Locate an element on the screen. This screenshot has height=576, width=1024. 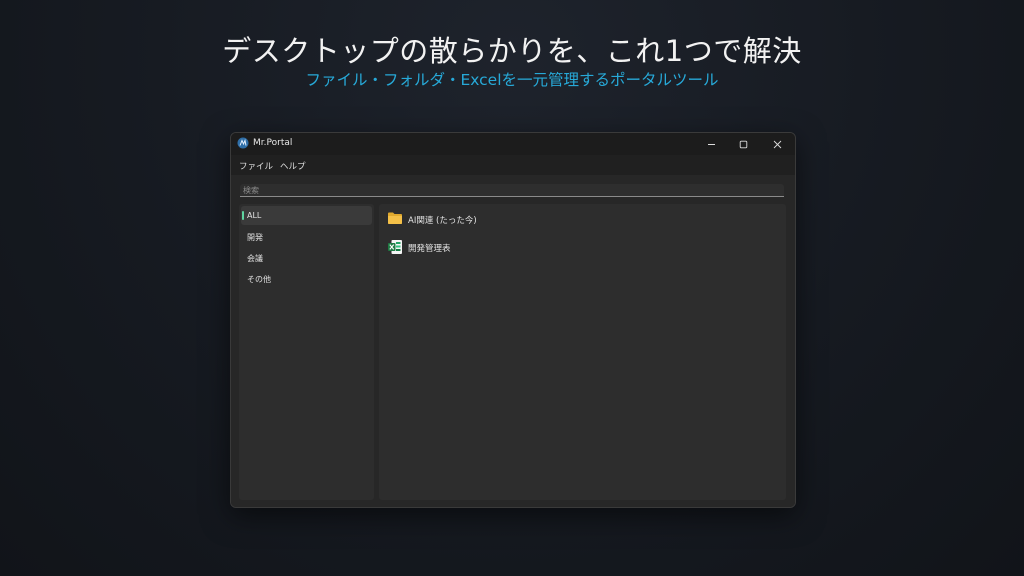
category-label: ALL is located at coordinates (254, 215).